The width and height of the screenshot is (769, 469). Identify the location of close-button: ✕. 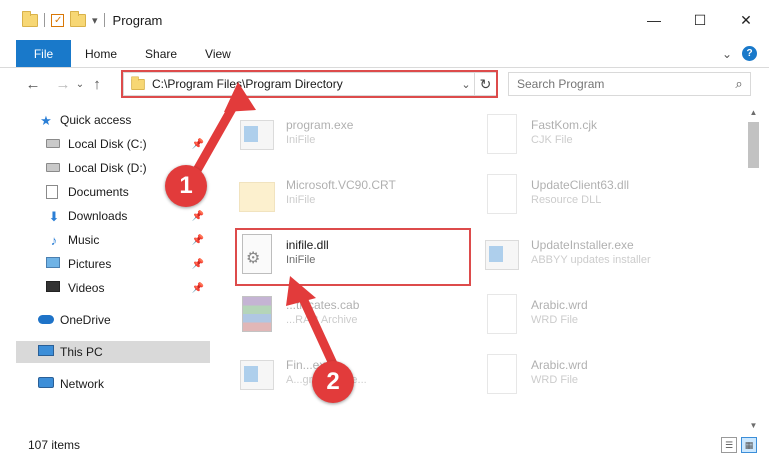
(746, 20).